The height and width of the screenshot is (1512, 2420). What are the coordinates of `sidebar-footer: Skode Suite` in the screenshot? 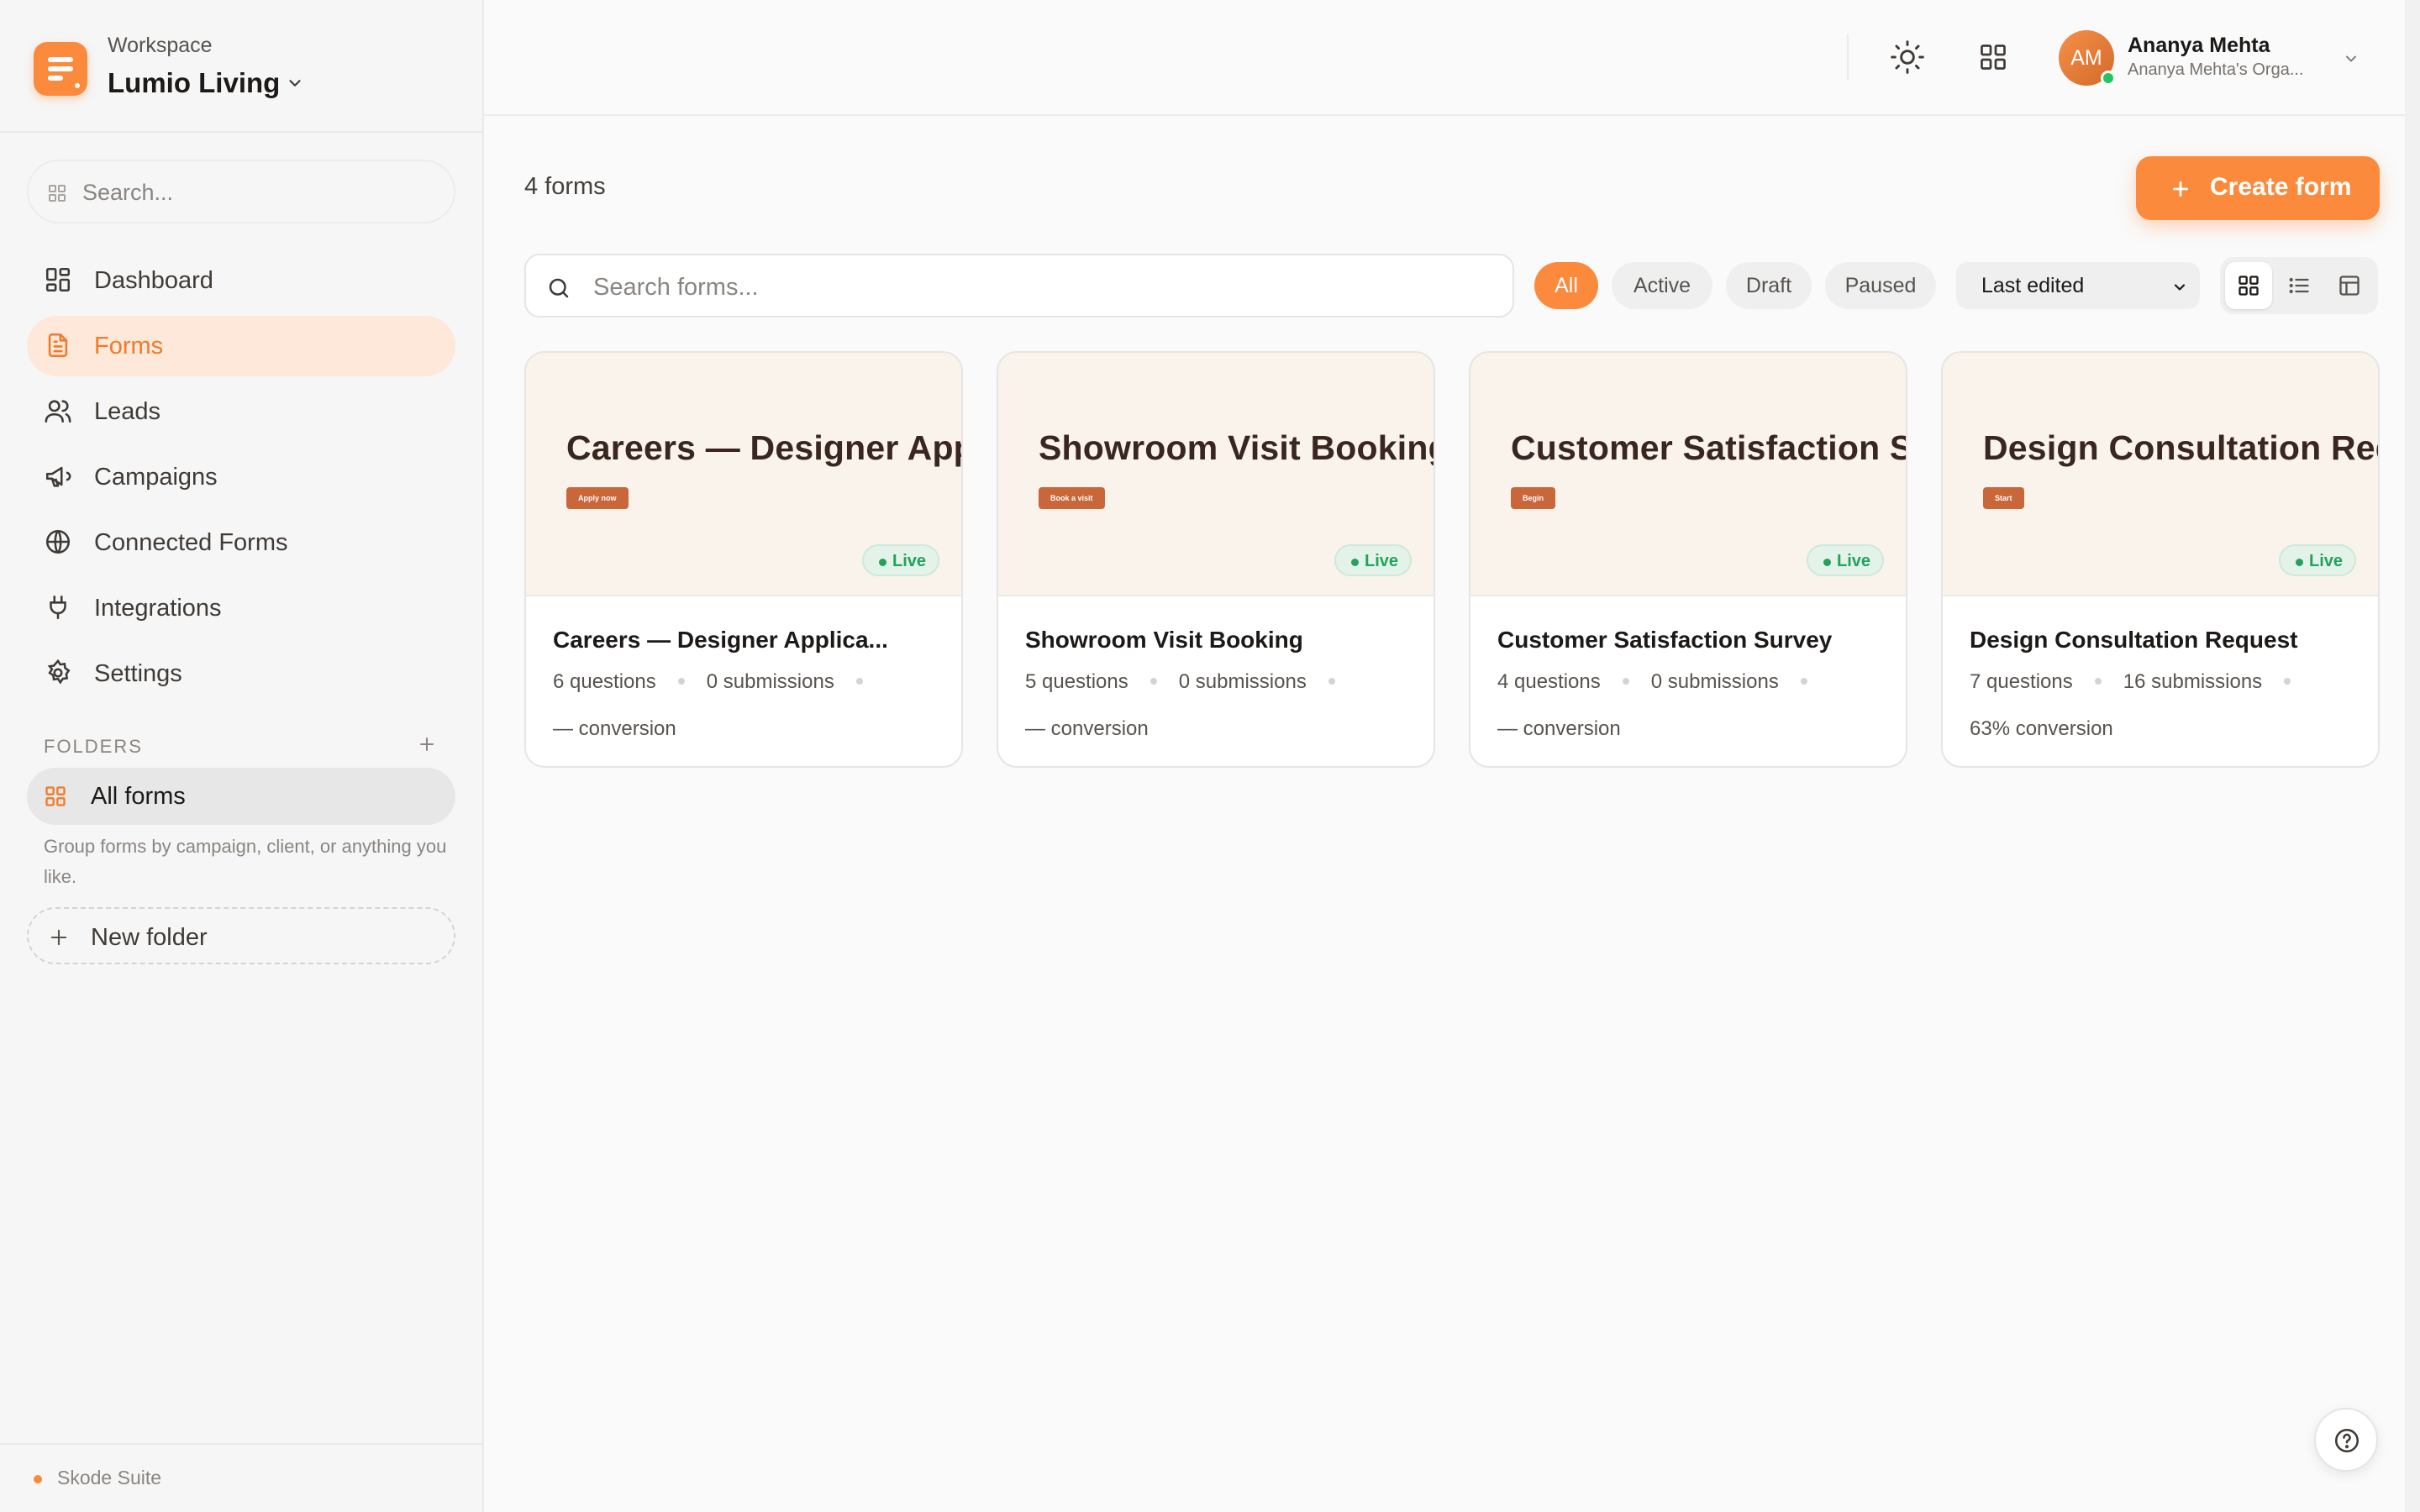 It's located at (241, 1477).